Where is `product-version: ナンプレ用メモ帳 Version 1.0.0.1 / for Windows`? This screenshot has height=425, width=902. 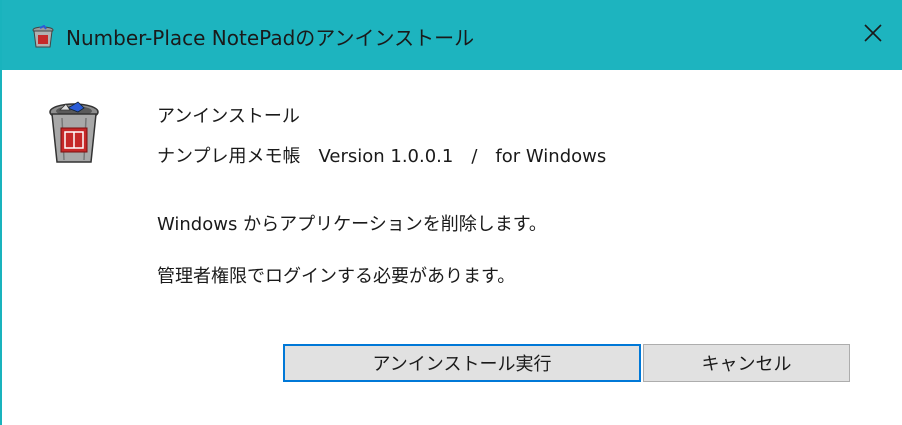 product-version: ナンプレ用メモ帳 Version 1.0.0.1 / for Windows is located at coordinates (382, 156).